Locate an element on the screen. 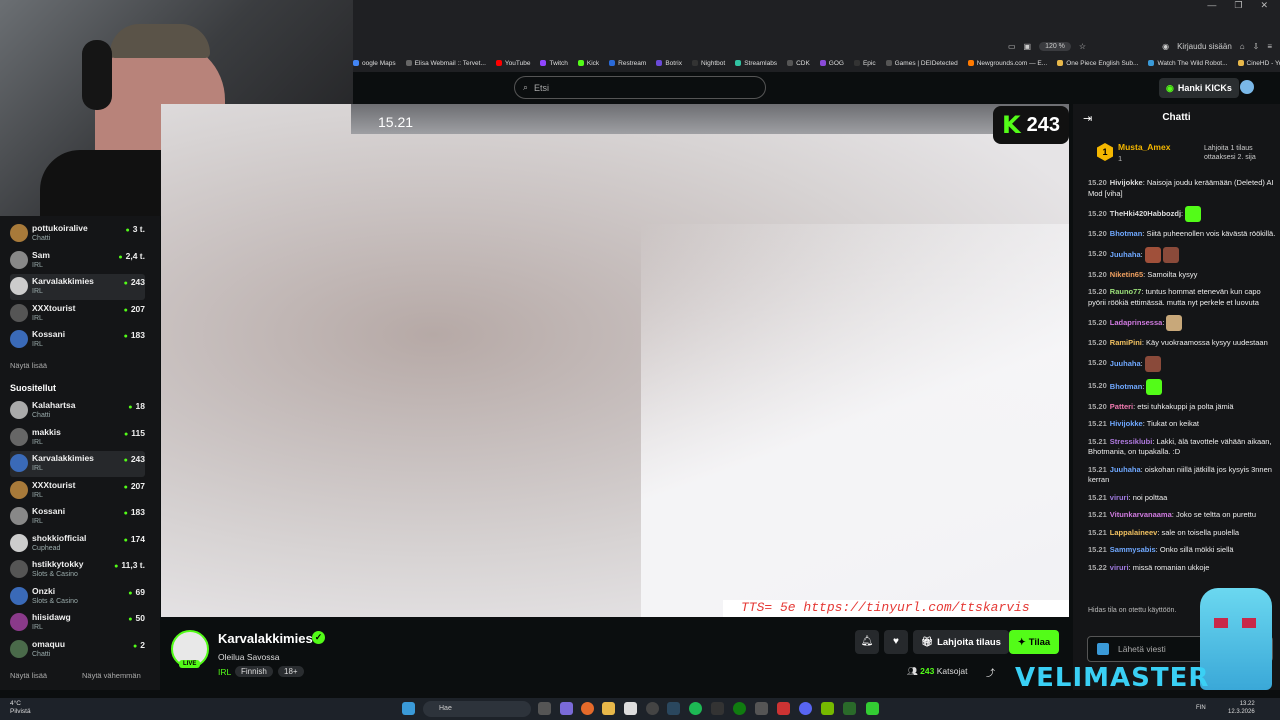 Image resolution: width=1280 pixels, height=720 pixels. xbox-icon is located at coordinates (739, 708).